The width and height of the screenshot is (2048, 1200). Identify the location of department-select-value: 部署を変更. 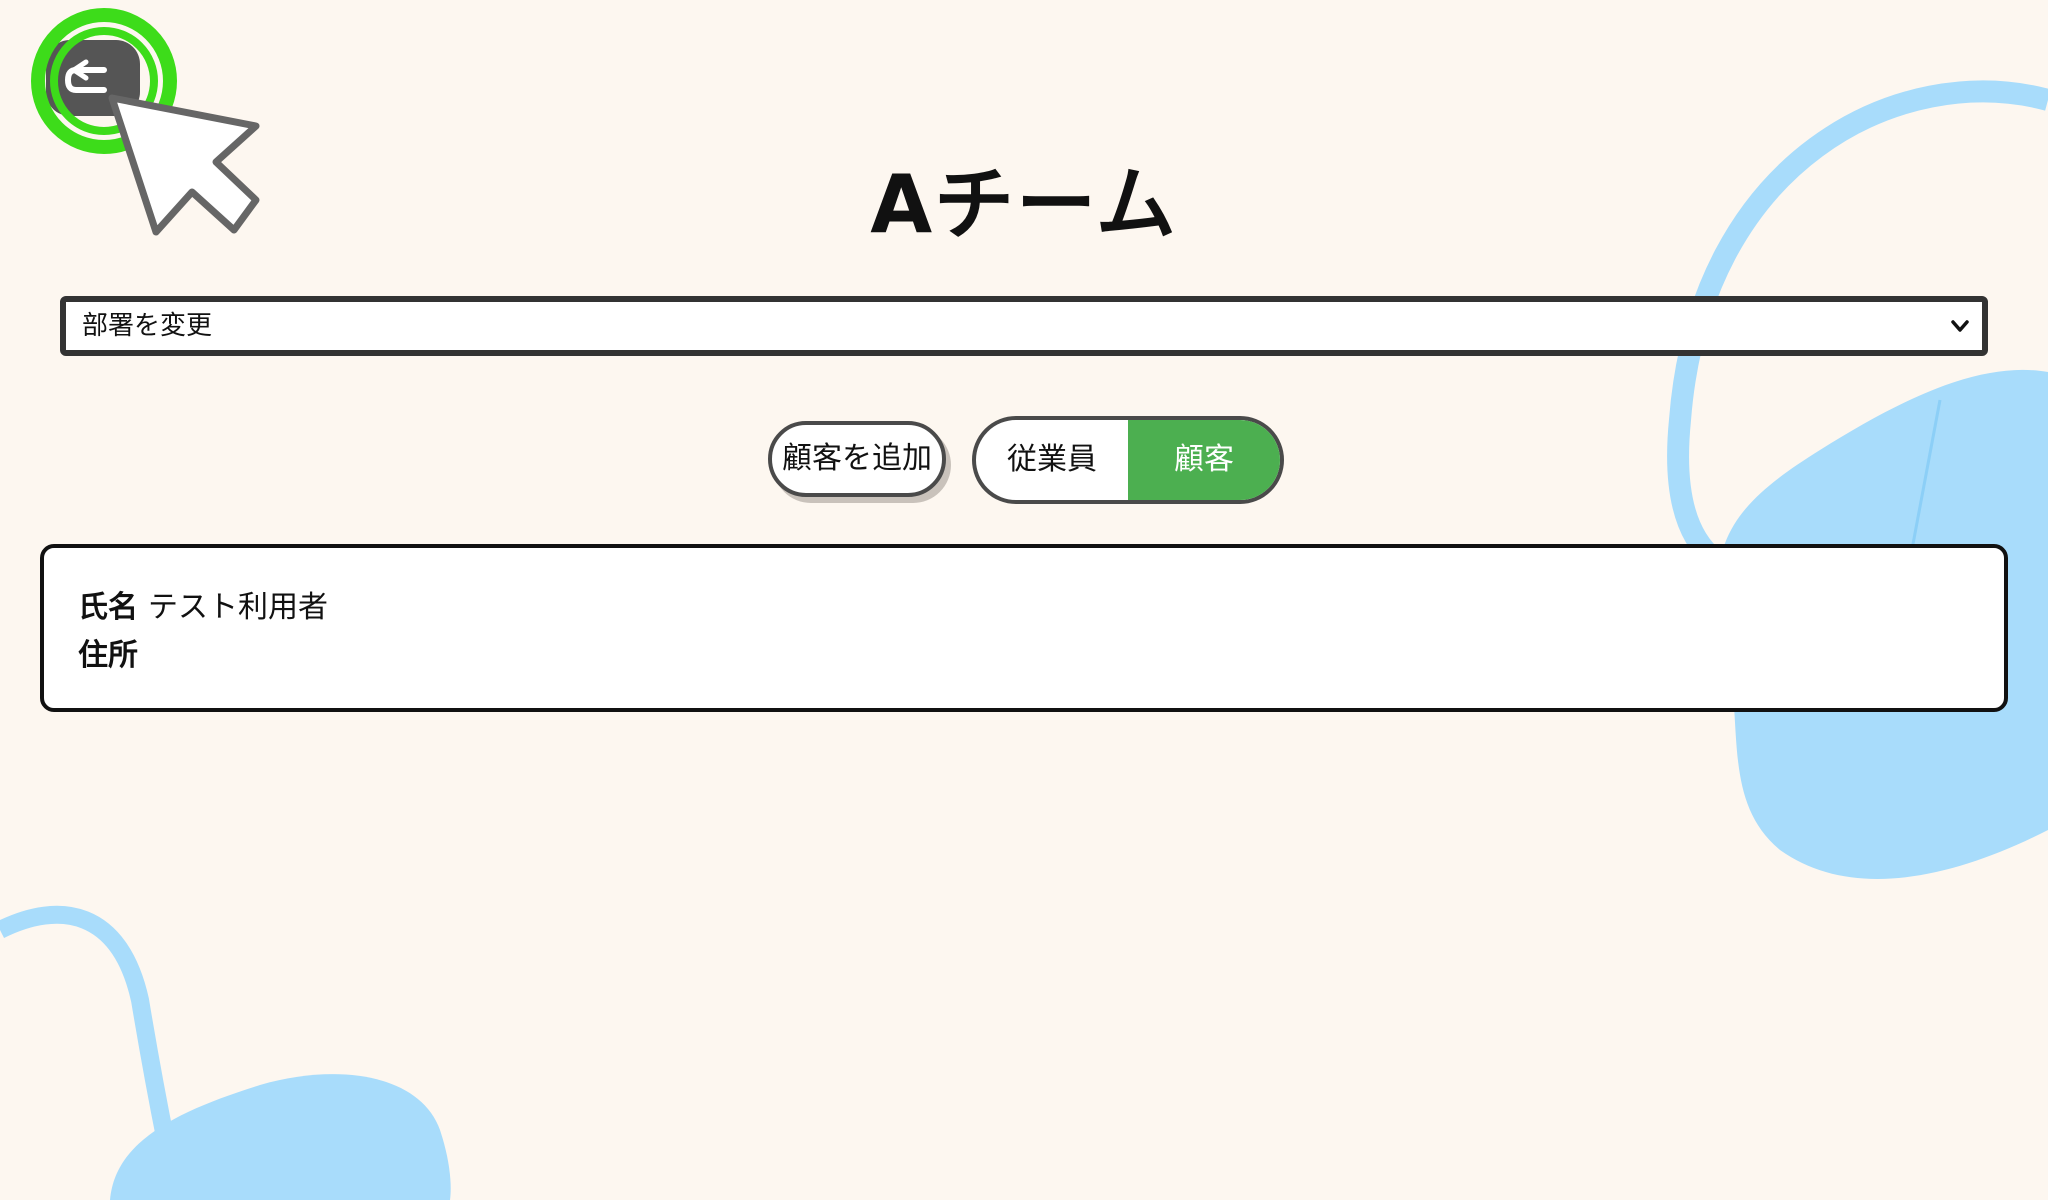
(147, 326).